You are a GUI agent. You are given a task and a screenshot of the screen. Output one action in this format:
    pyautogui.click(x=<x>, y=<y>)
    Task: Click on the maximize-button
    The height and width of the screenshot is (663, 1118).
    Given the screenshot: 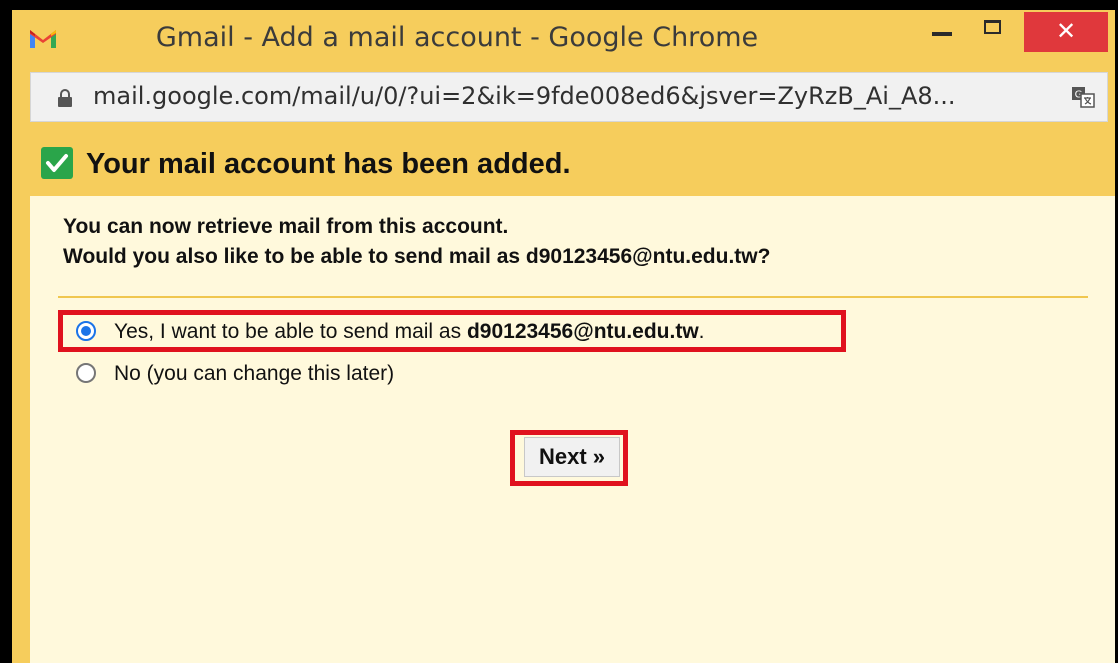 What is the action you would take?
    pyautogui.click(x=992, y=27)
    